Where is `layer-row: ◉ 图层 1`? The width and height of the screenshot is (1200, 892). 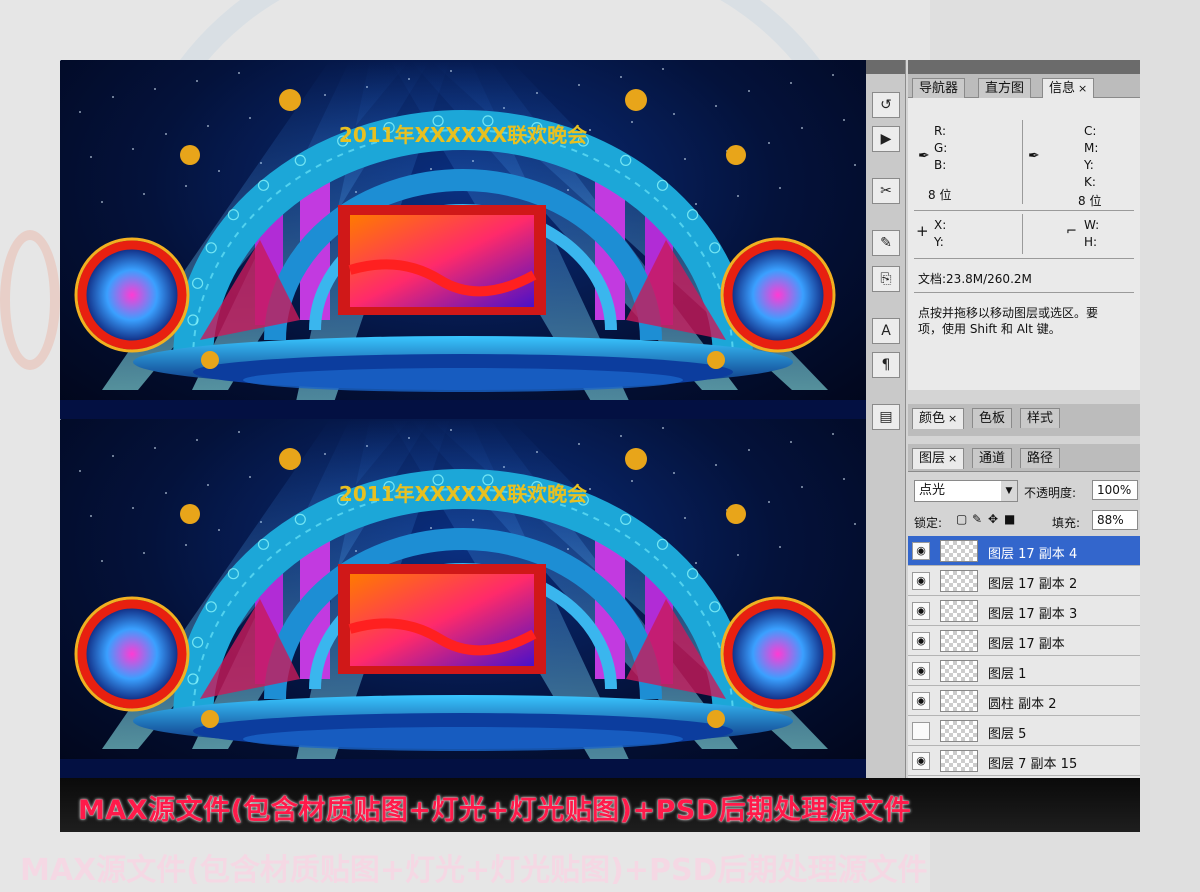 layer-row: ◉ 图层 1 is located at coordinates (1024, 671).